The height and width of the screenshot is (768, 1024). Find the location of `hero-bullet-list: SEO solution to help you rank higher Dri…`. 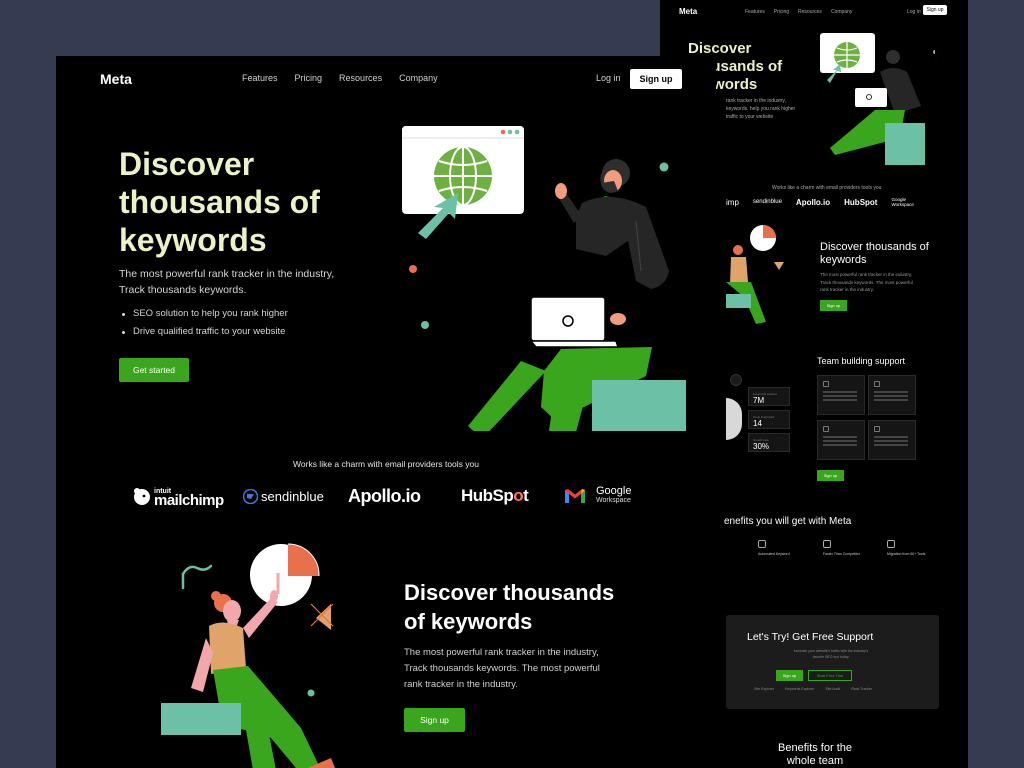

hero-bullet-list: SEO solution to help you rank higher Dri… is located at coordinates (204, 323).